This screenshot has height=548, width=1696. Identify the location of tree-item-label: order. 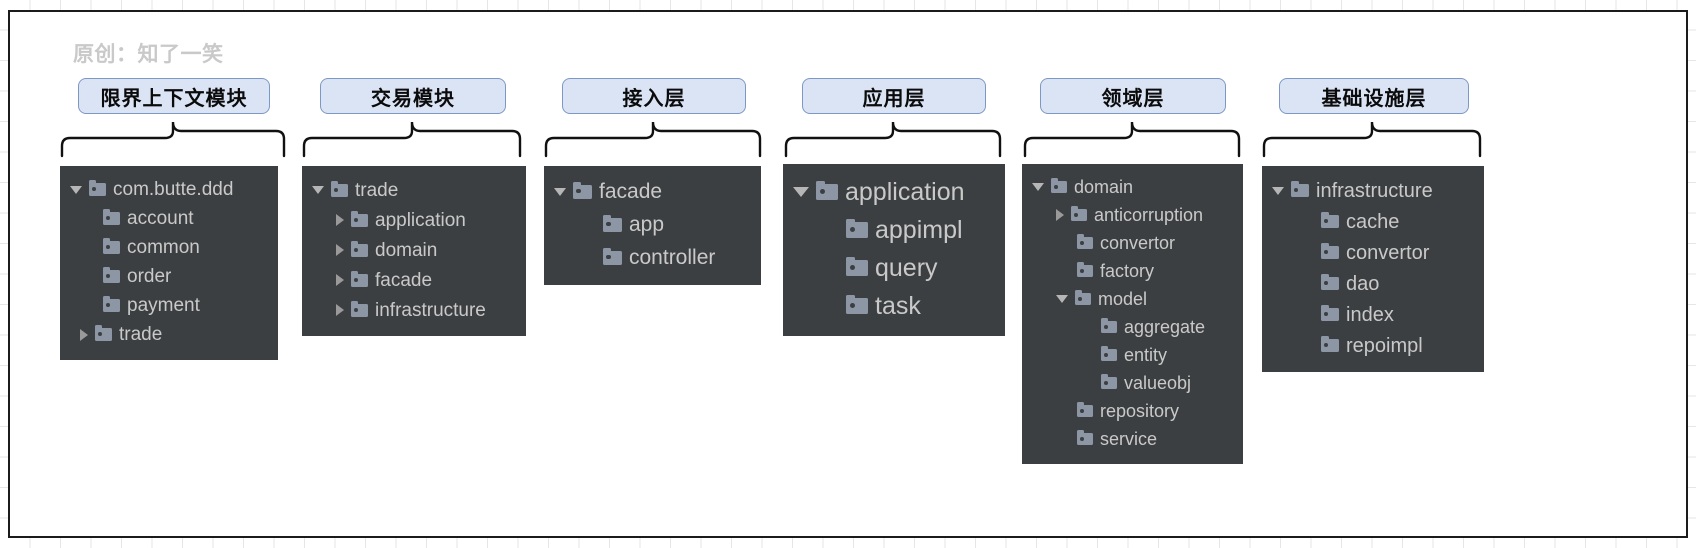
(149, 276).